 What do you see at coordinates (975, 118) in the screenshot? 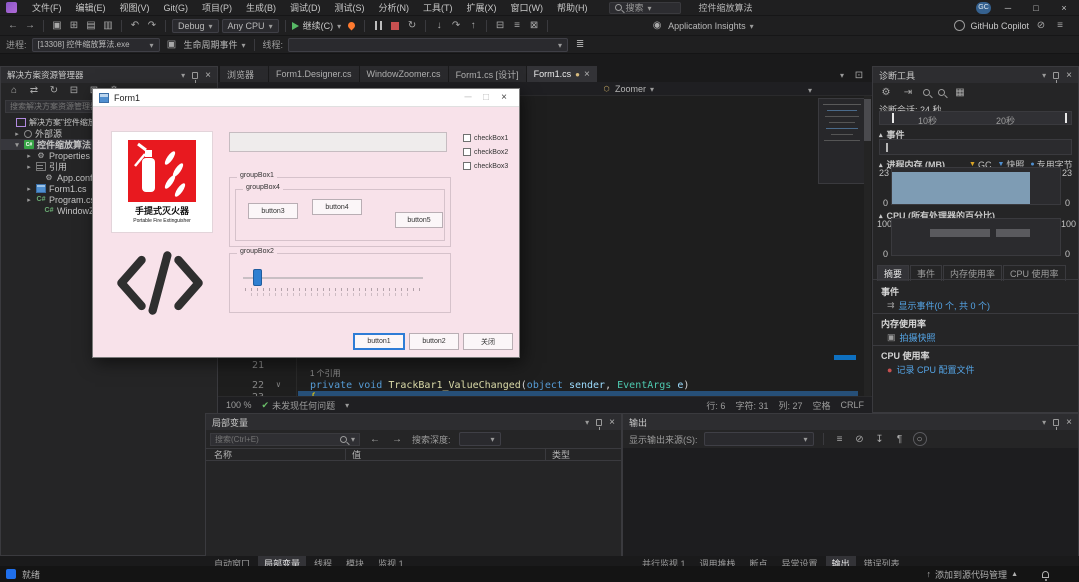
I see `timeline-ruler: 10秒 20秒` at bounding box center [975, 118].